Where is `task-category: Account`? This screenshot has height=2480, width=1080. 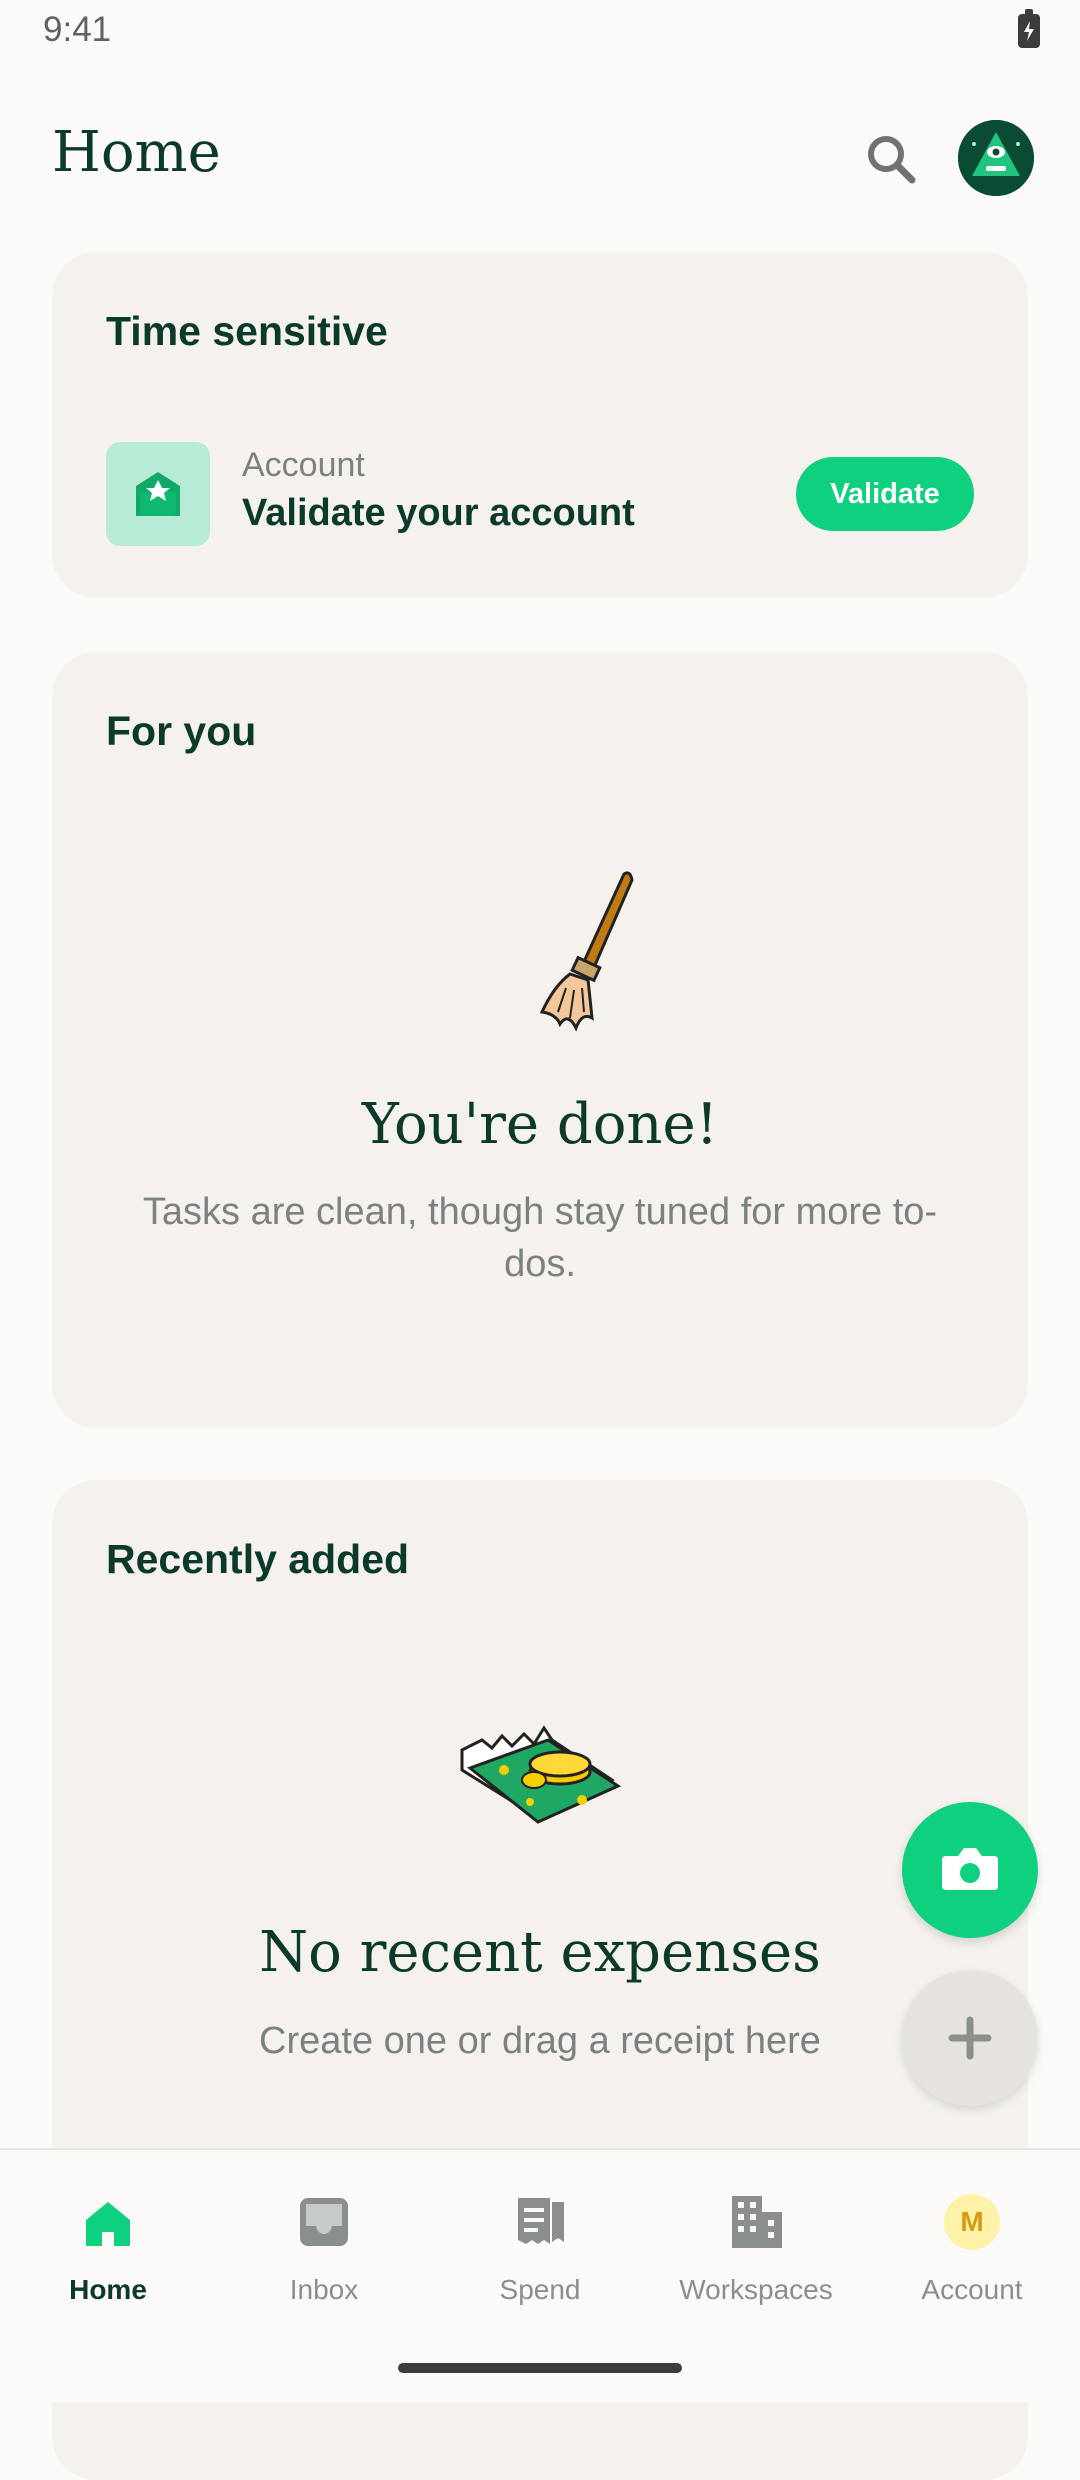 task-category: Account is located at coordinates (303, 465).